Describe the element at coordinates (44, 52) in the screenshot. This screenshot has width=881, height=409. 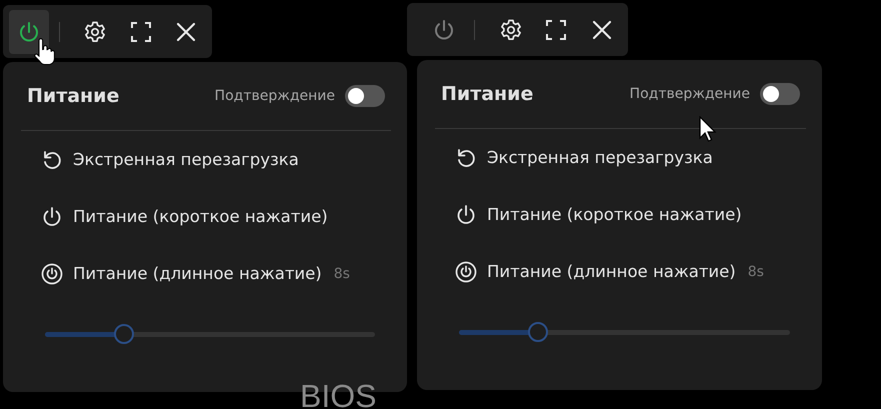
I see `hand-cursor-icon` at that location.